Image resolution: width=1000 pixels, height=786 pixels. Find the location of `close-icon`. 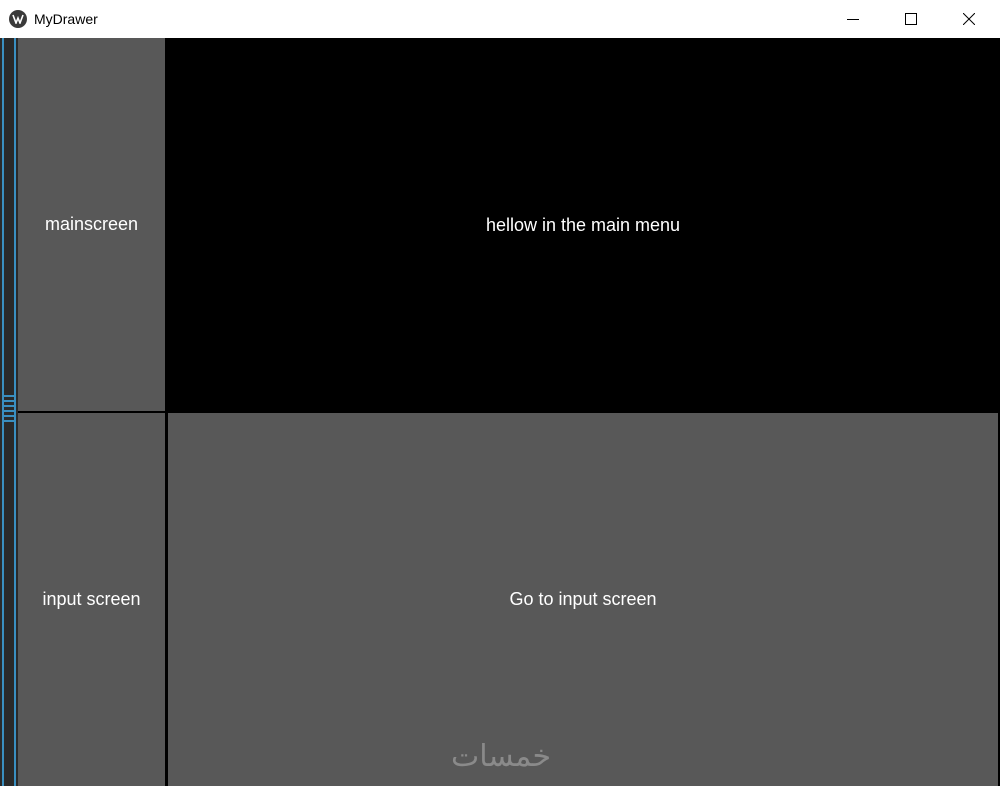

close-icon is located at coordinates (969, 19).